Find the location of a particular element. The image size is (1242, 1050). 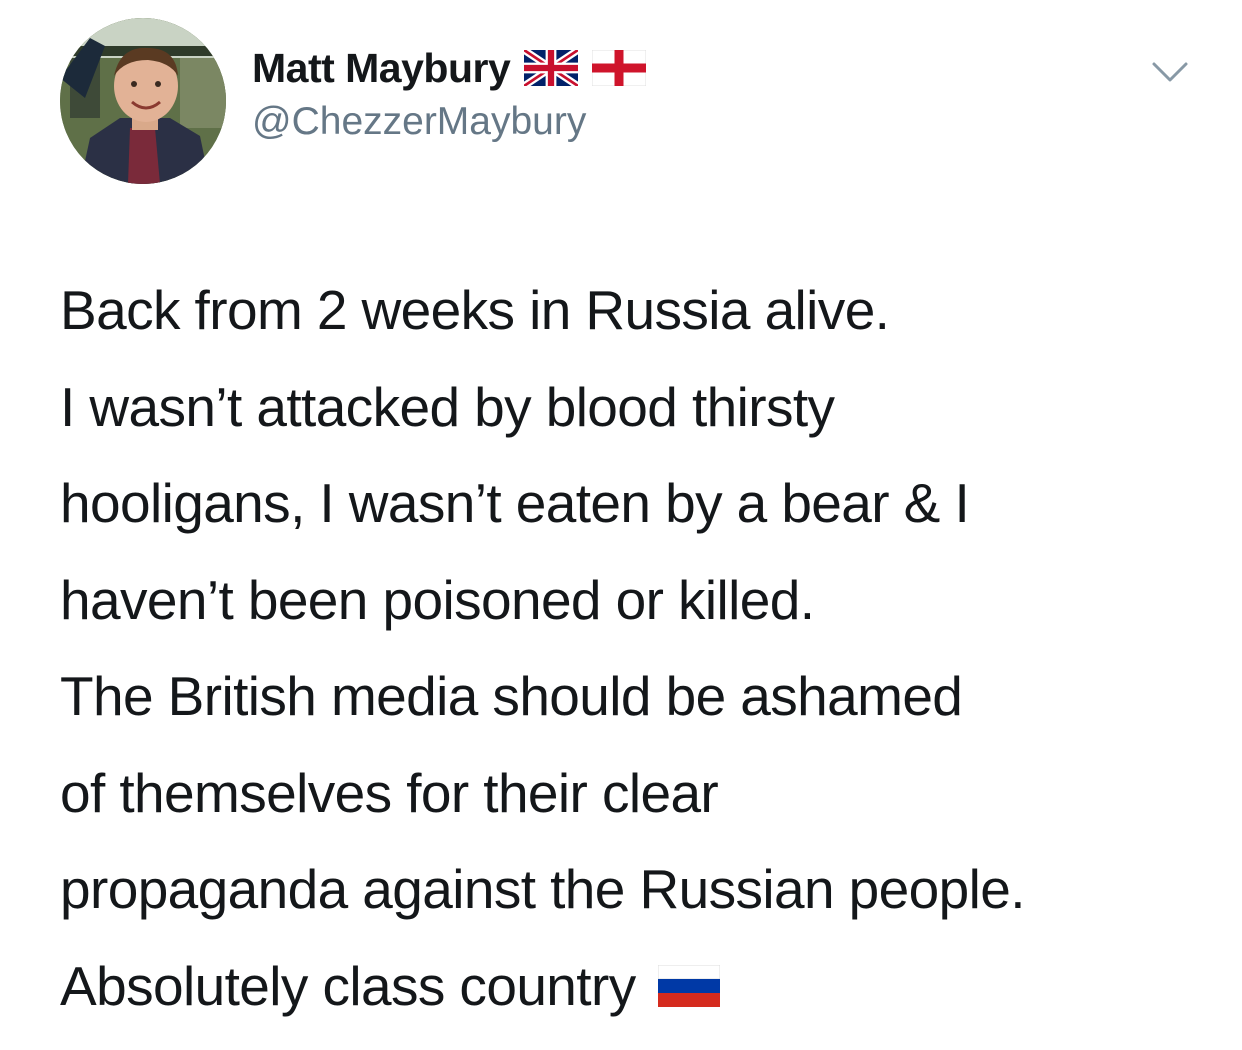

avatar is located at coordinates (143, 101).